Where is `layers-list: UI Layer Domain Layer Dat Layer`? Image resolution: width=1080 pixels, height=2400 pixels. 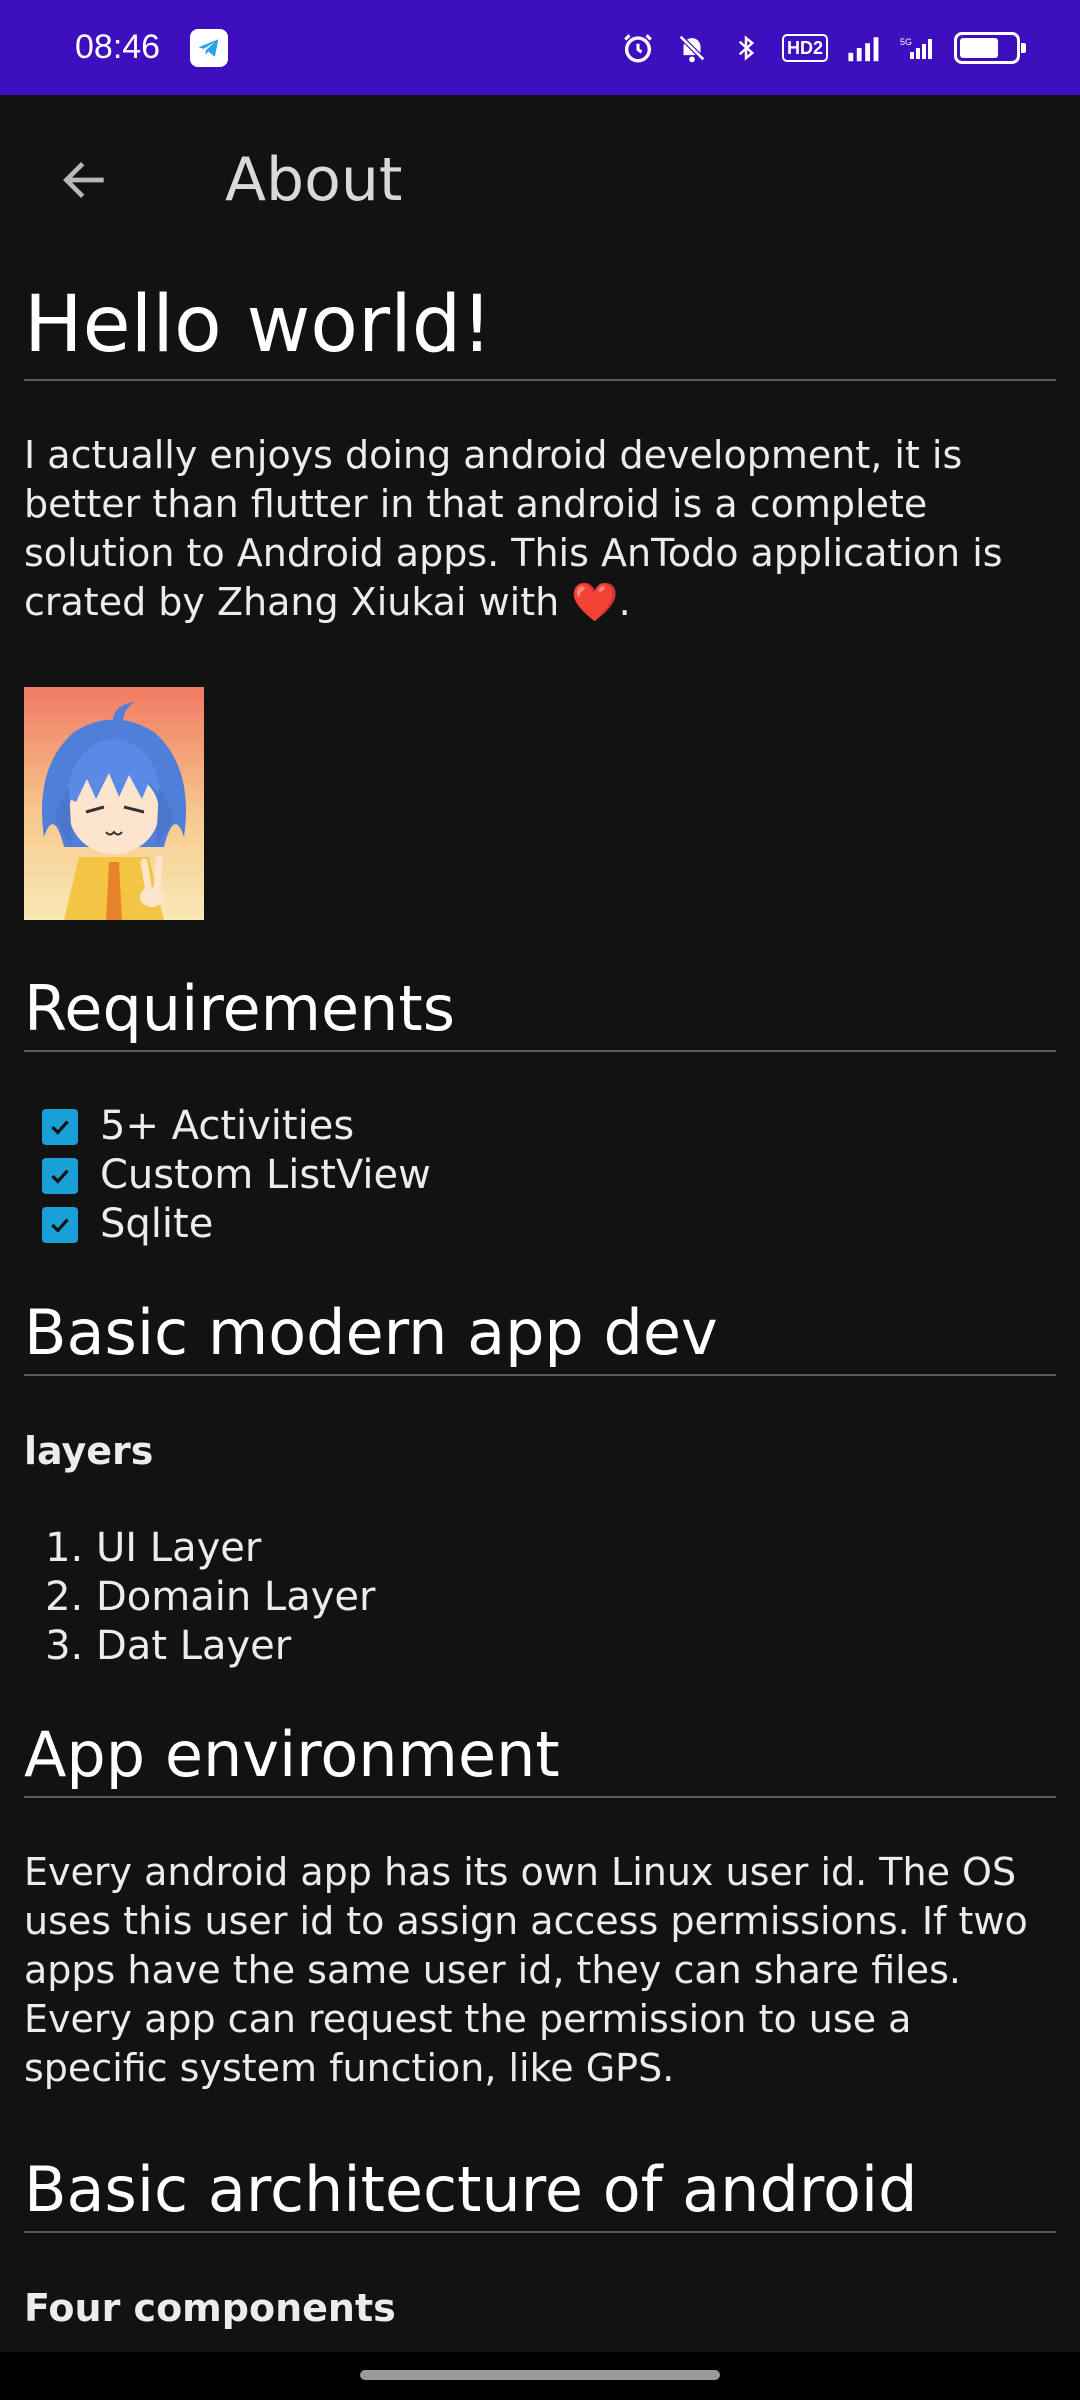 layers-list: UI Layer Domain Layer Dat Layer is located at coordinates (540, 1597).